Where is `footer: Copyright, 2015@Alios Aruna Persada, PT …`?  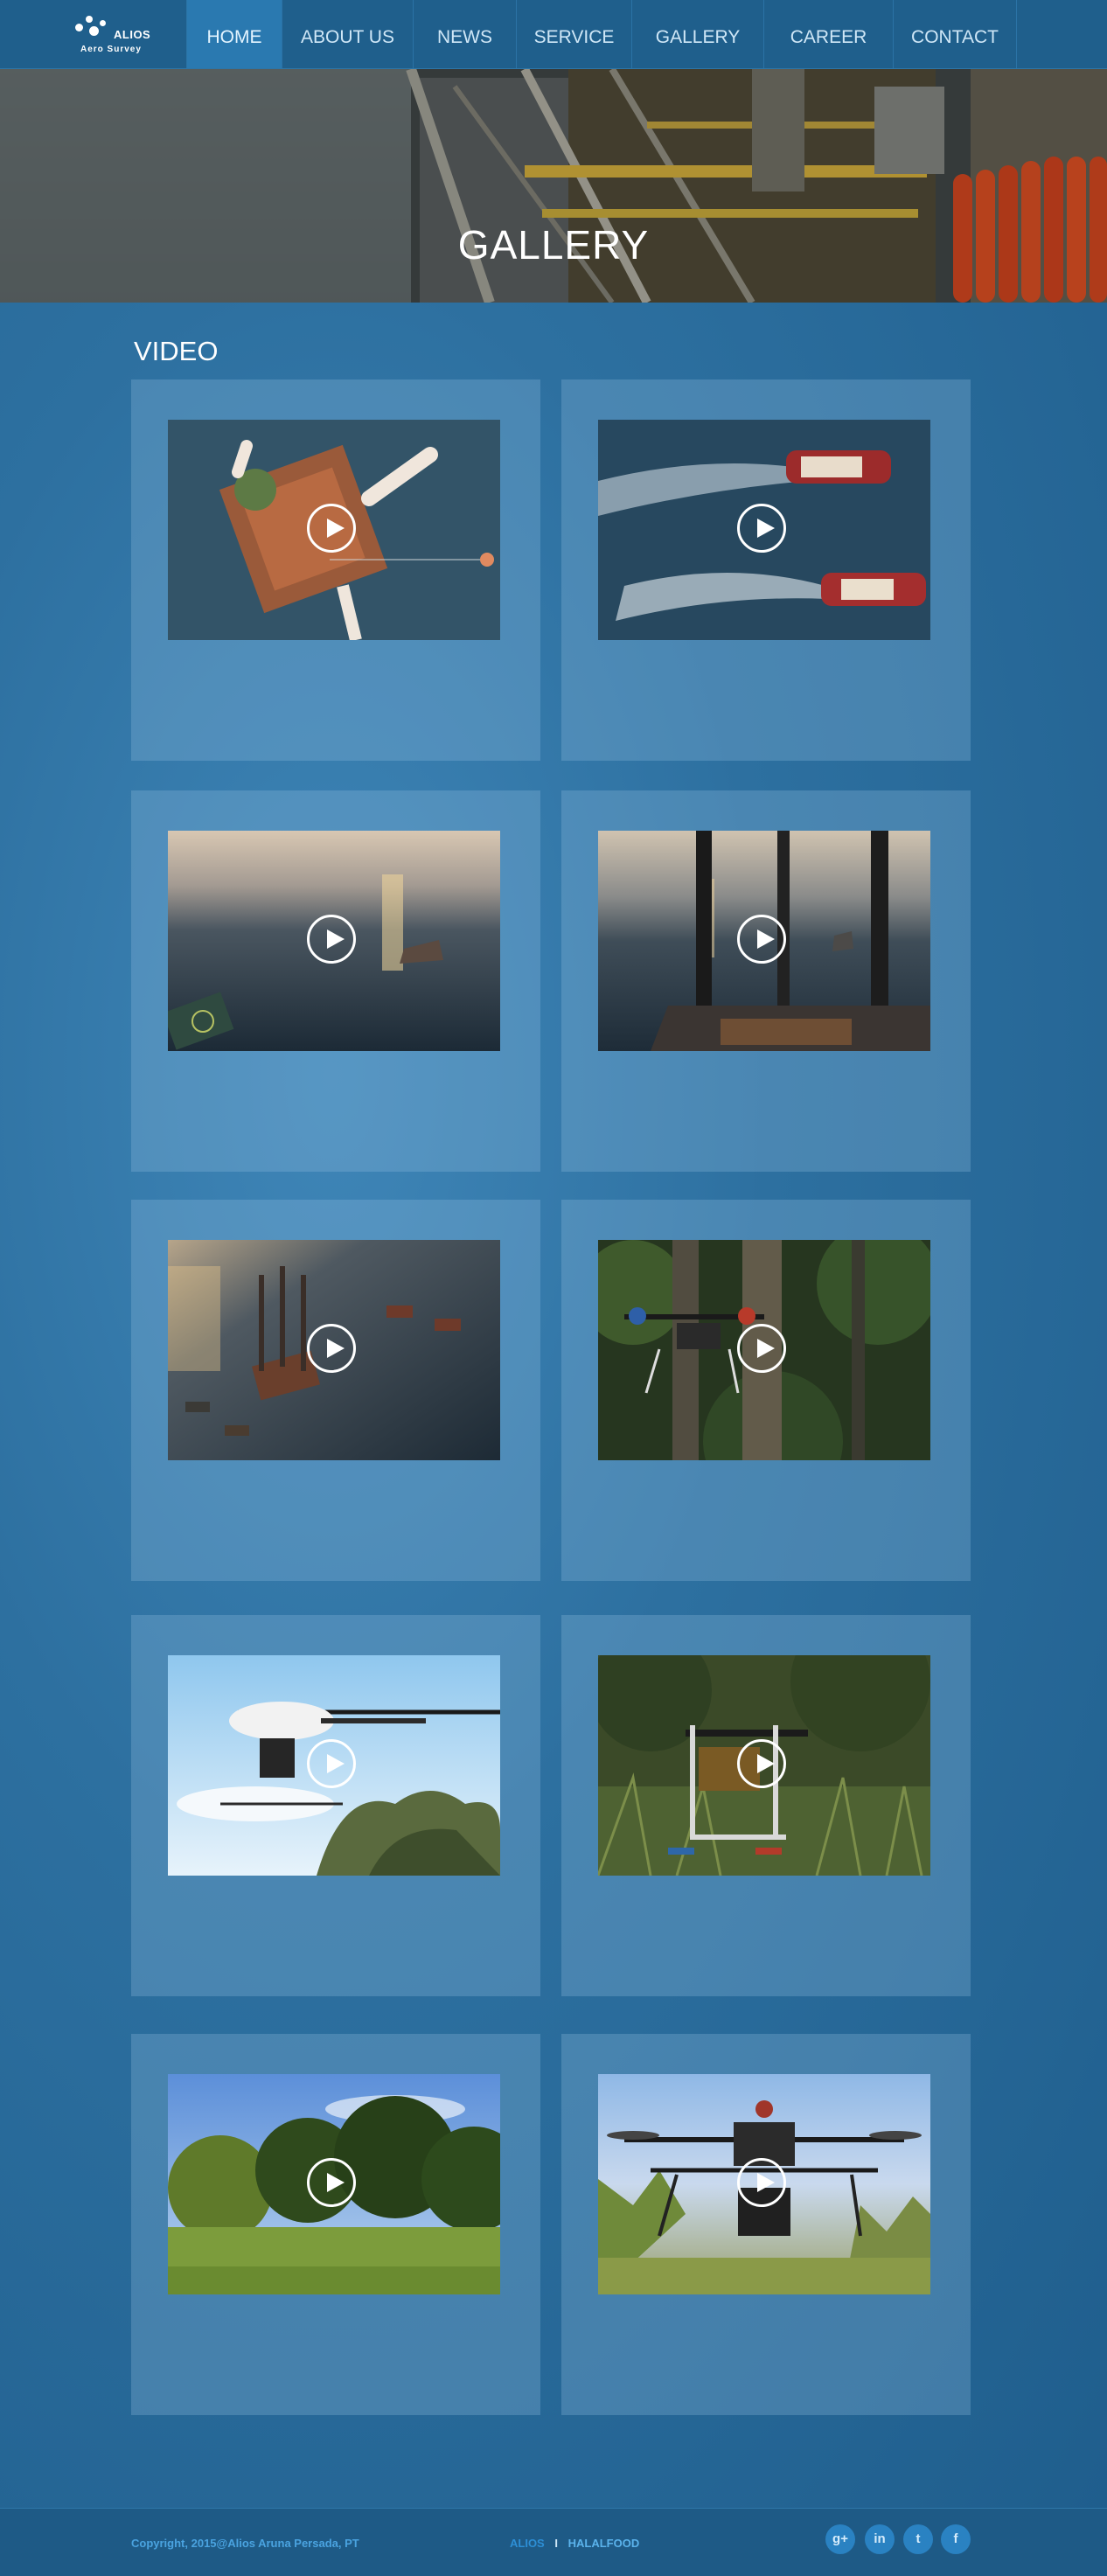 footer: Copyright, 2015@Alios Aruna Persada, PT … is located at coordinates (553, 2542).